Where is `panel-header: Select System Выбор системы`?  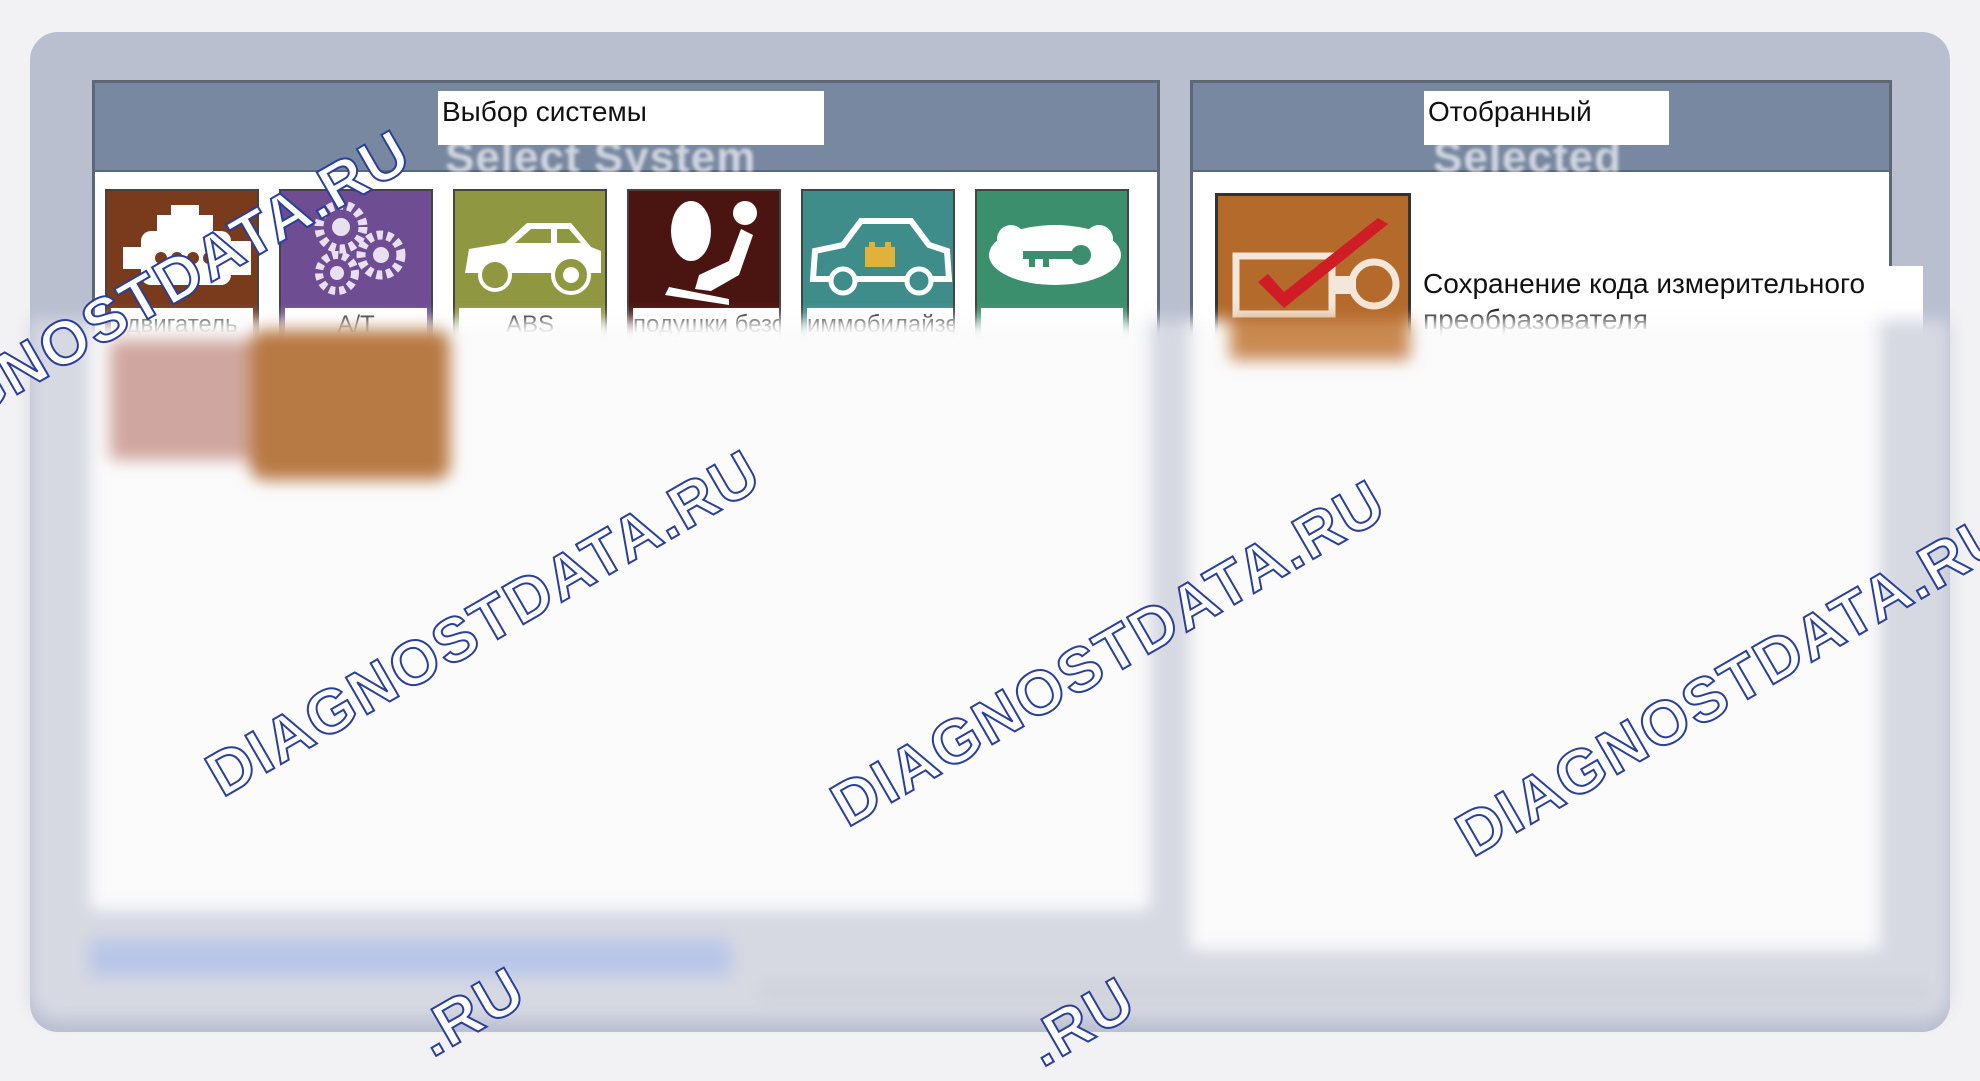 panel-header: Select System Выбор системы is located at coordinates (626, 127).